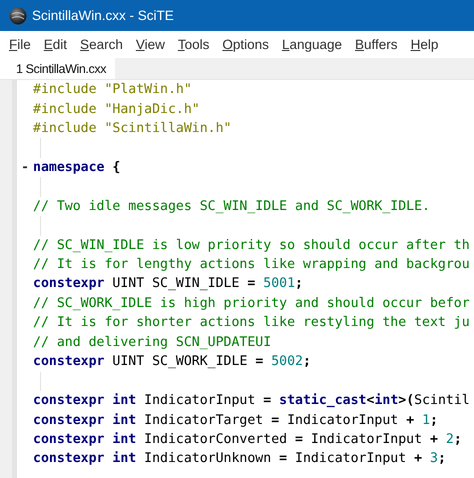  Describe the element at coordinates (251, 303) in the screenshot. I see `code-line: // SC_WORK_IDLE is high priority and should occur befor` at that location.